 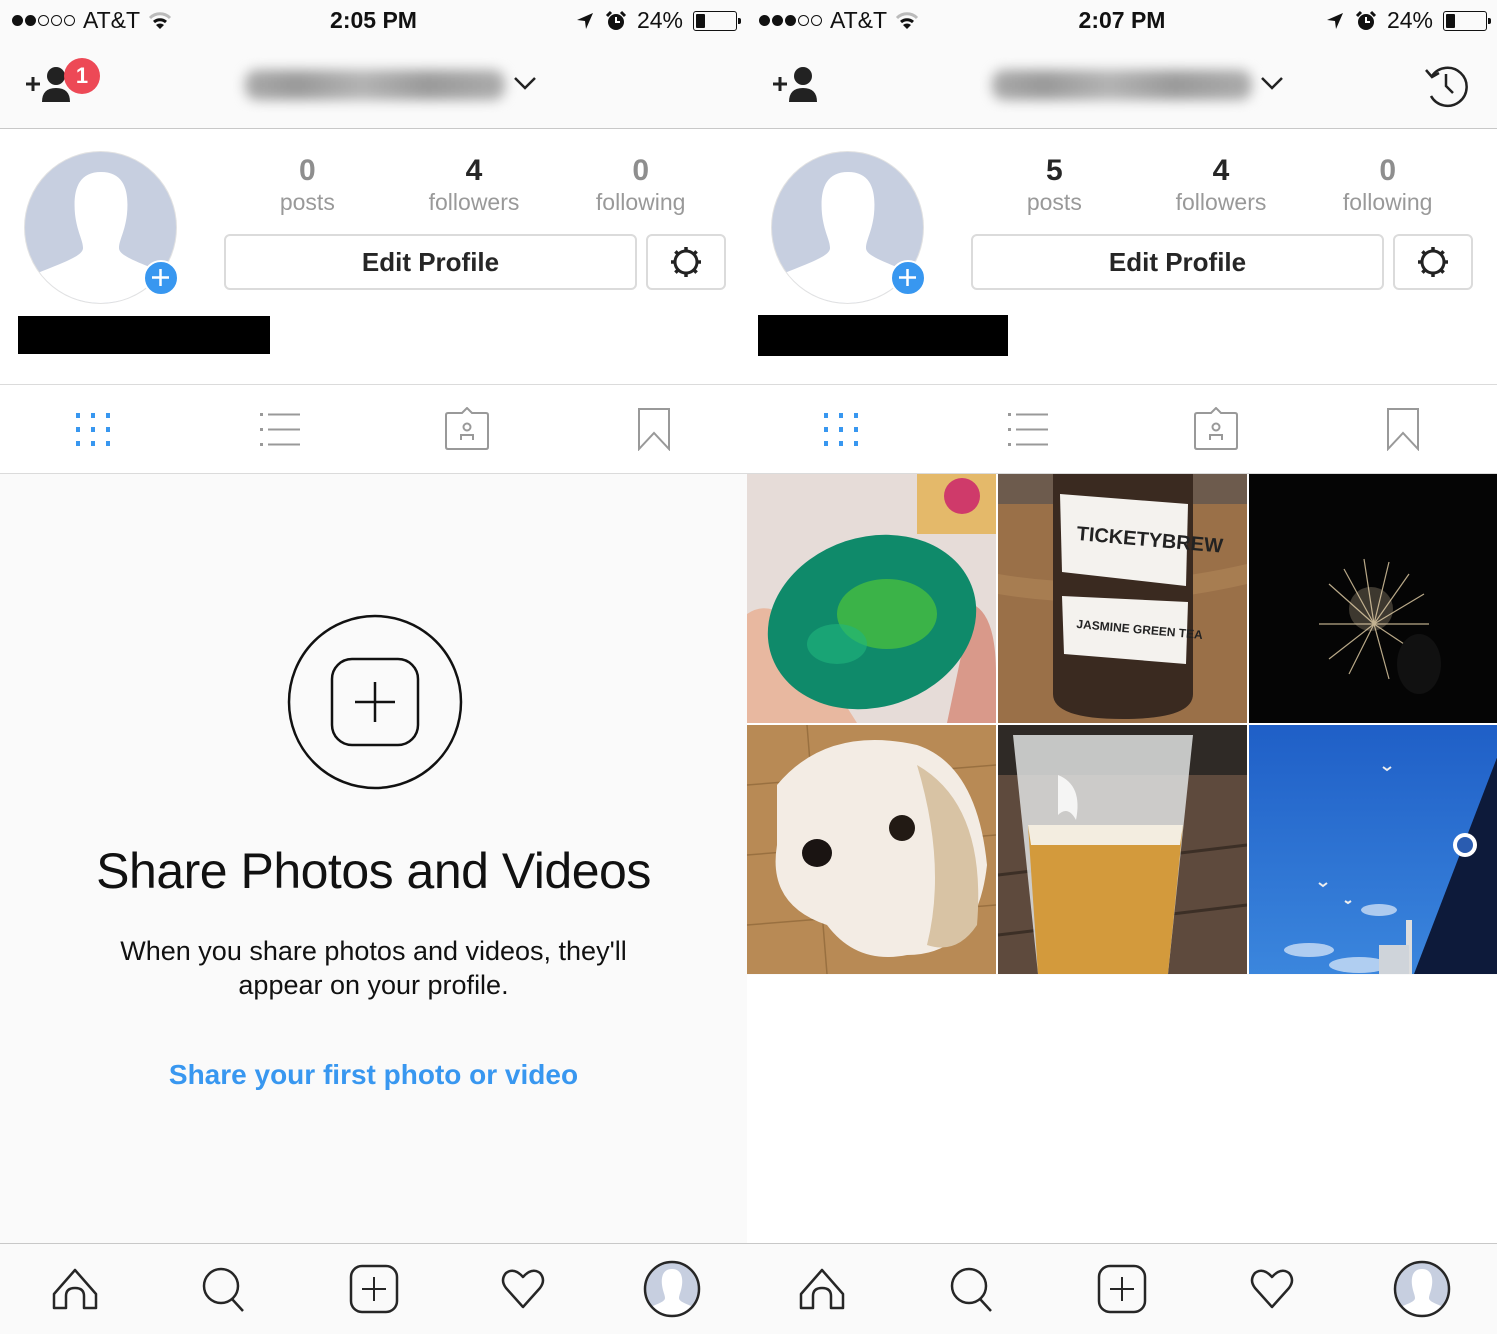 I want to click on list-icon, so click(x=1028, y=429).